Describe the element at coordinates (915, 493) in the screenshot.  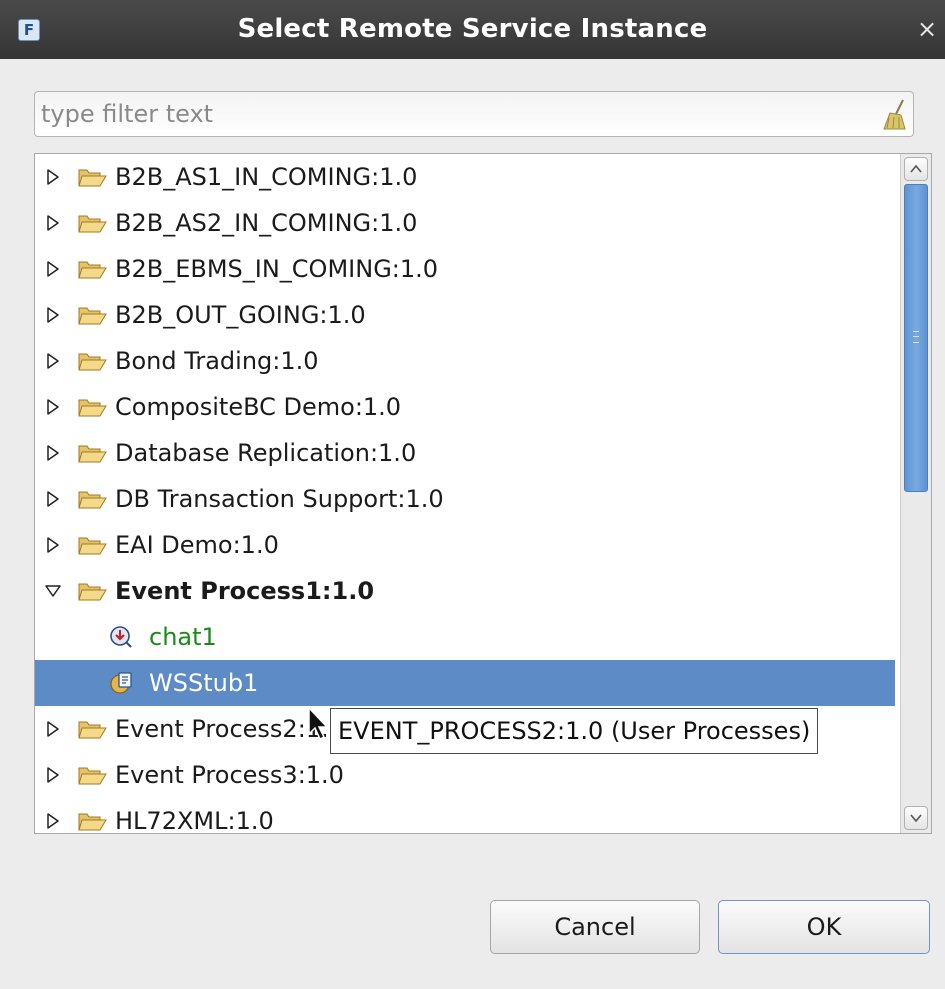
I see `vertical-scrollbar` at that location.